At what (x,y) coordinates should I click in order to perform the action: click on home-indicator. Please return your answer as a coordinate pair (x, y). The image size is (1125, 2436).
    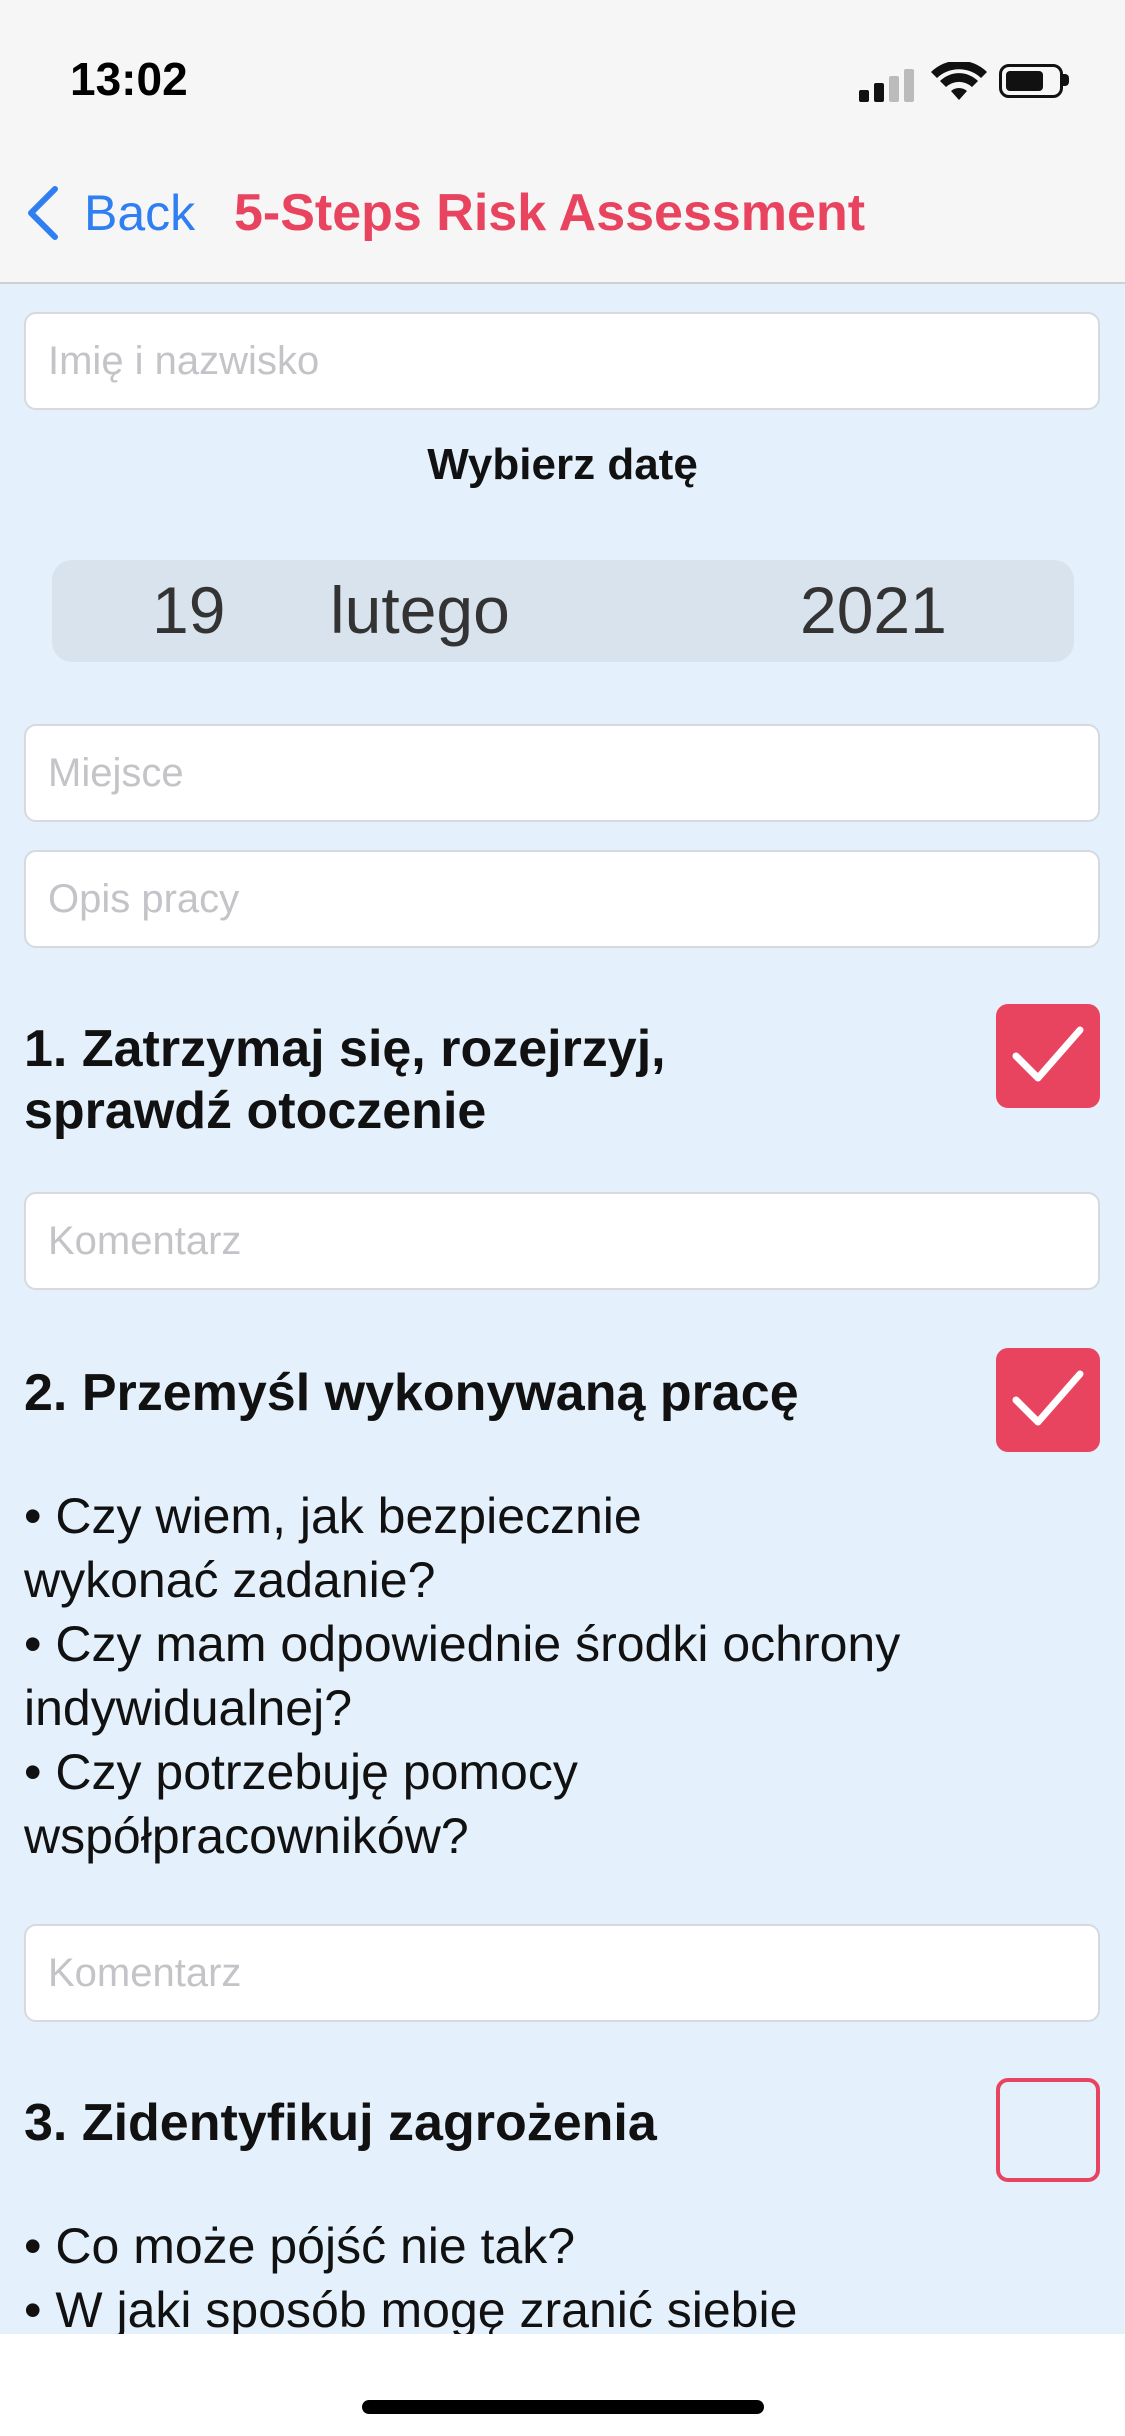
    Looking at the image, I should click on (563, 2407).